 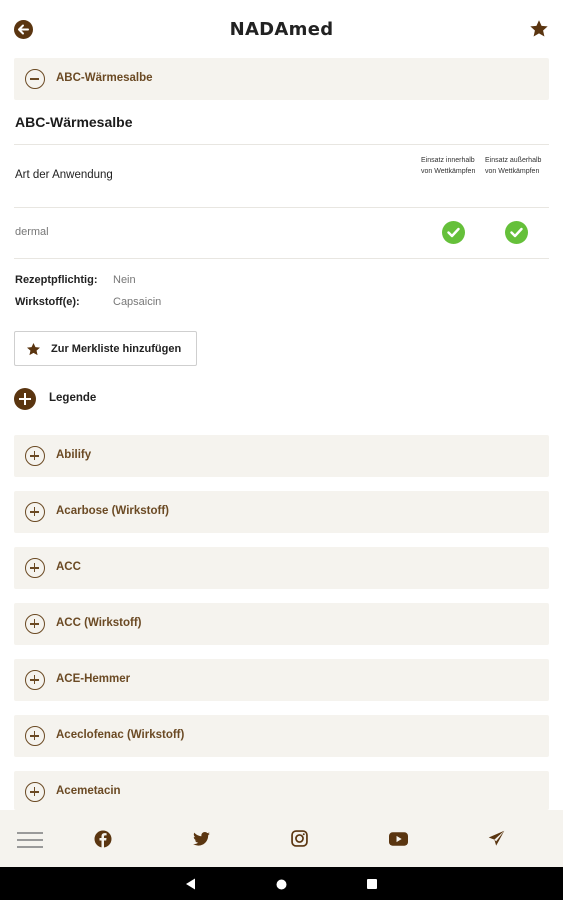 I want to click on add-to-merkliste-button: Zur Merkliste hinzufügen, so click(x=105, y=348).